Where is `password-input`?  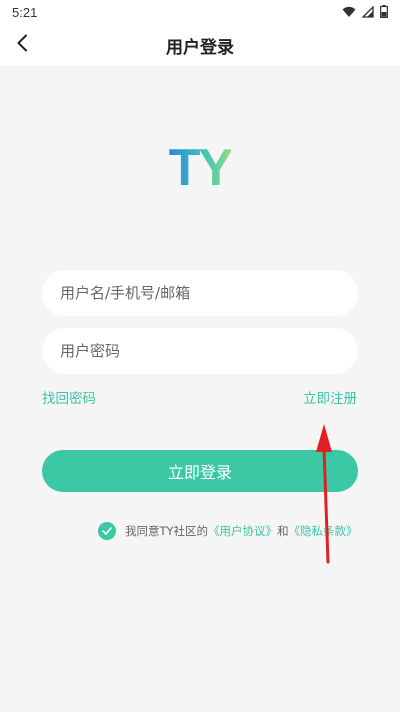 password-input is located at coordinates (200, 351).